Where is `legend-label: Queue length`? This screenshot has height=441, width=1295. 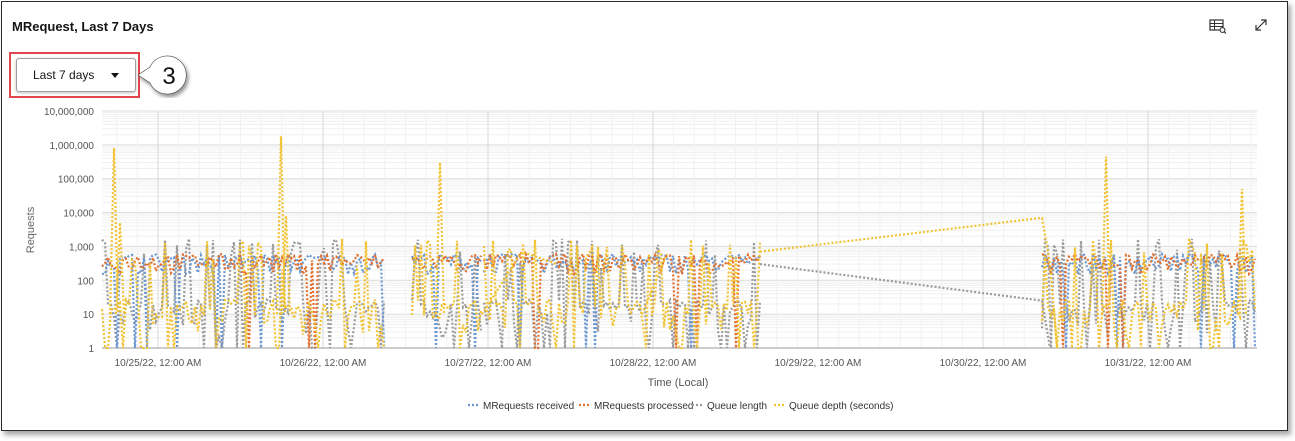
legend-label: Queue length is located at coordinates (737, 406).